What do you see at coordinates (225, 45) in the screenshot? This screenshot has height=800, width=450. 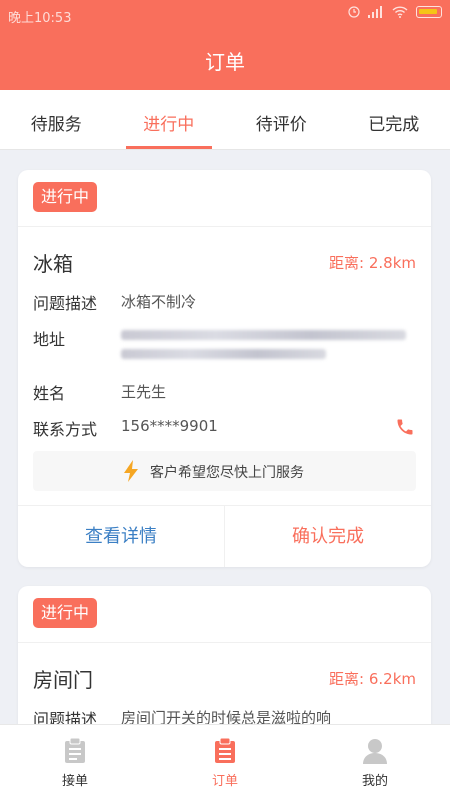 I see `app-header: 晚上10:53 订单` at bounding box center [225, 45].